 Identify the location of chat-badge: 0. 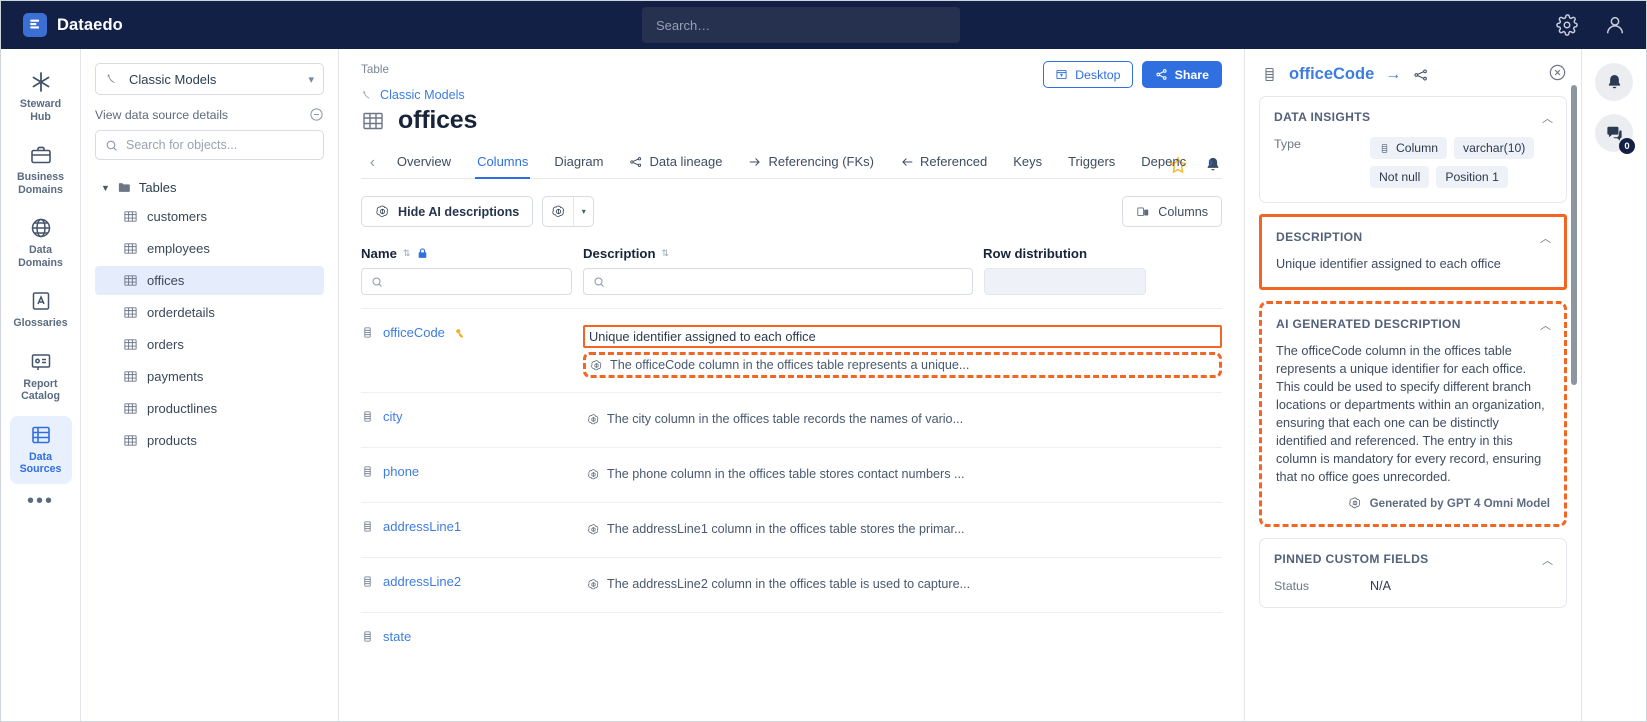
(1627, 146).